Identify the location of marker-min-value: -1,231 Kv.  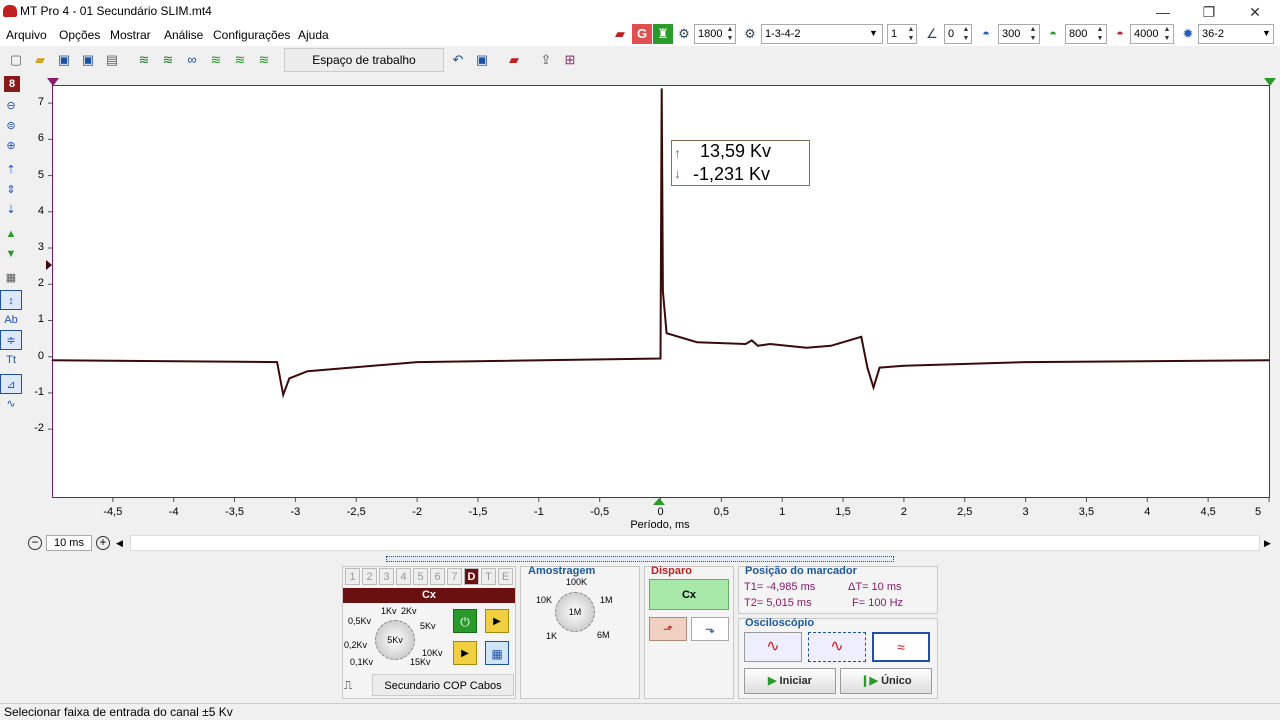
(732, 174).